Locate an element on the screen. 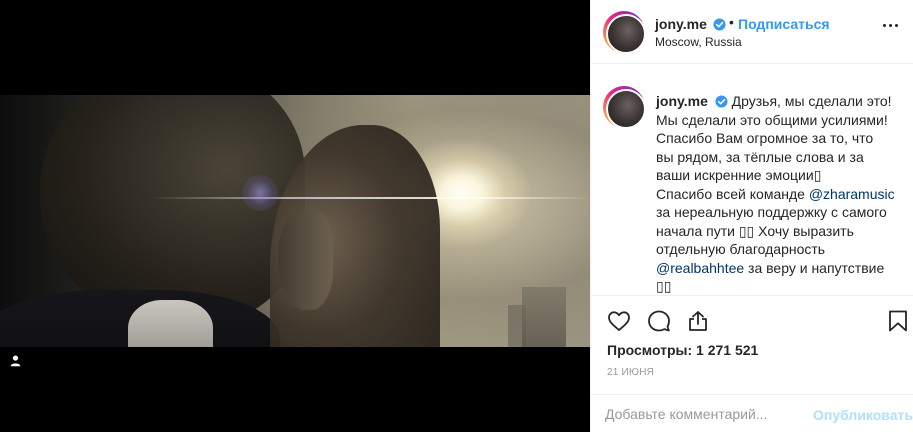 The width and height of the screenshot is (913, 432). action-bar is located at coordinates (752, 320).